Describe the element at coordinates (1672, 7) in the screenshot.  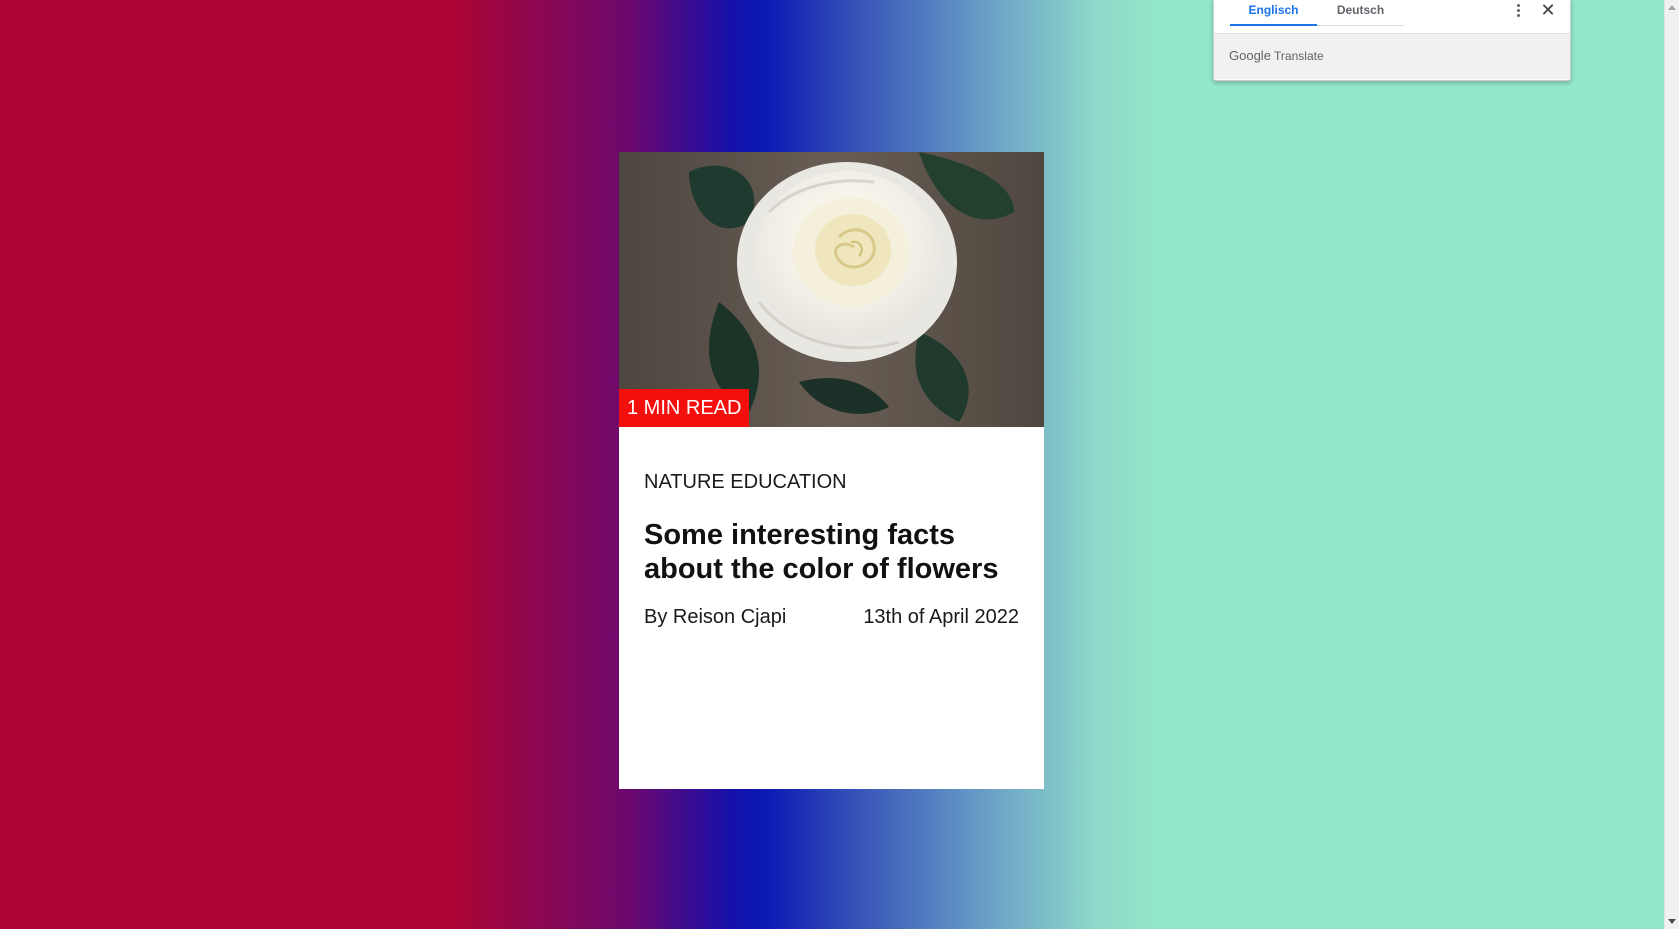
I see `scroll-up-arrow` at that location.